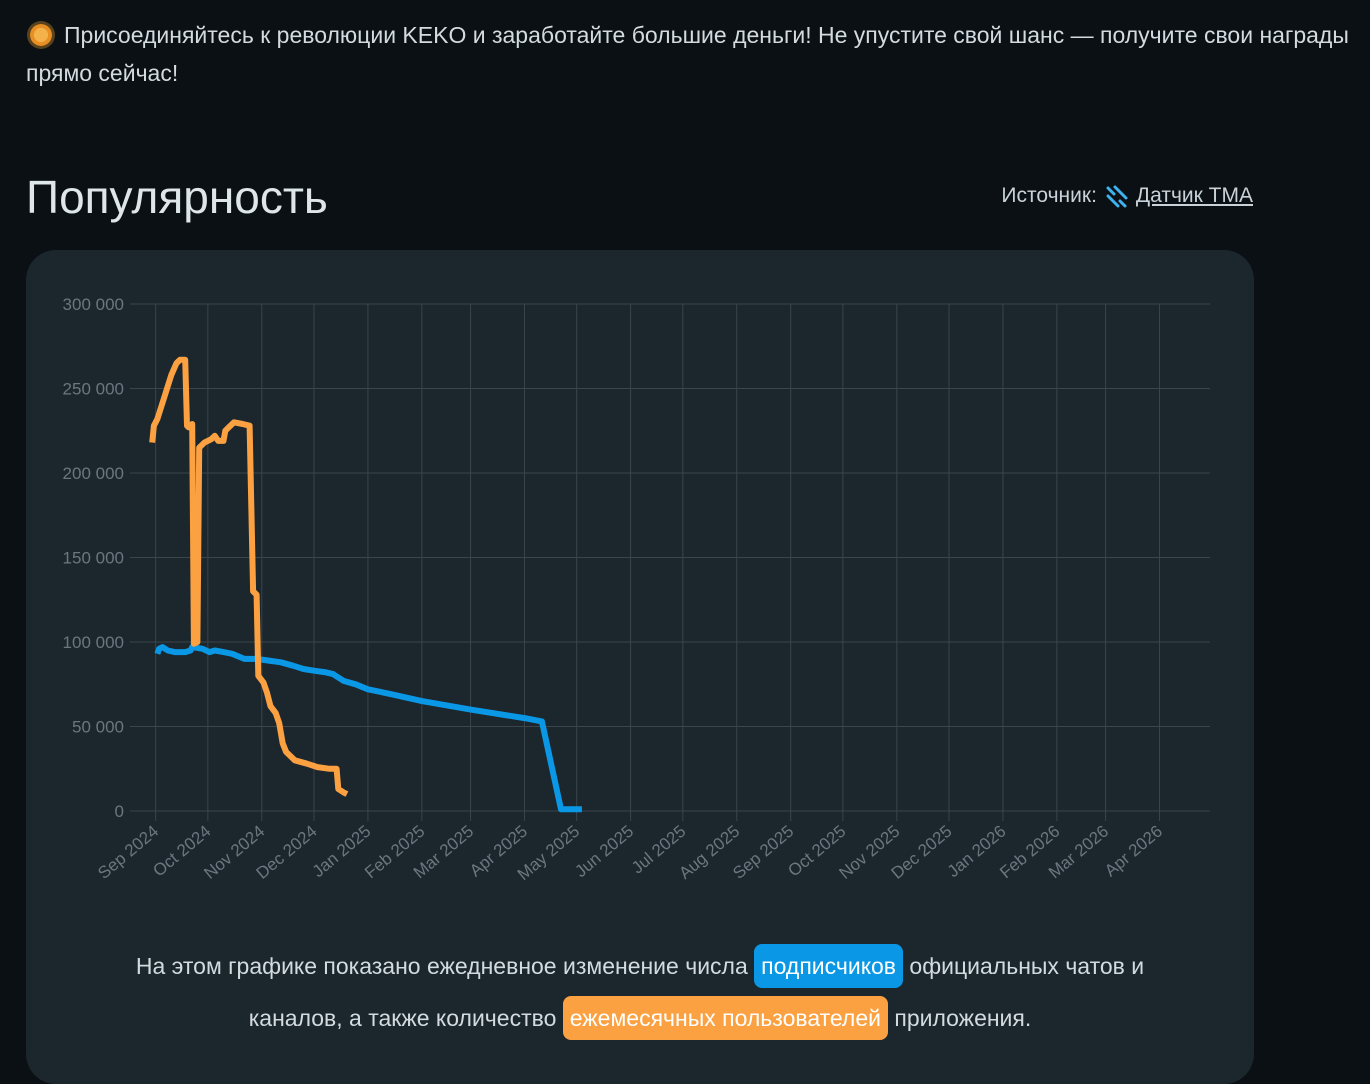  What do you see at coordinates (1194, 196) in the screenshot?
I see `source-link: Датчик TMA` at bounding box center [1194, 196].